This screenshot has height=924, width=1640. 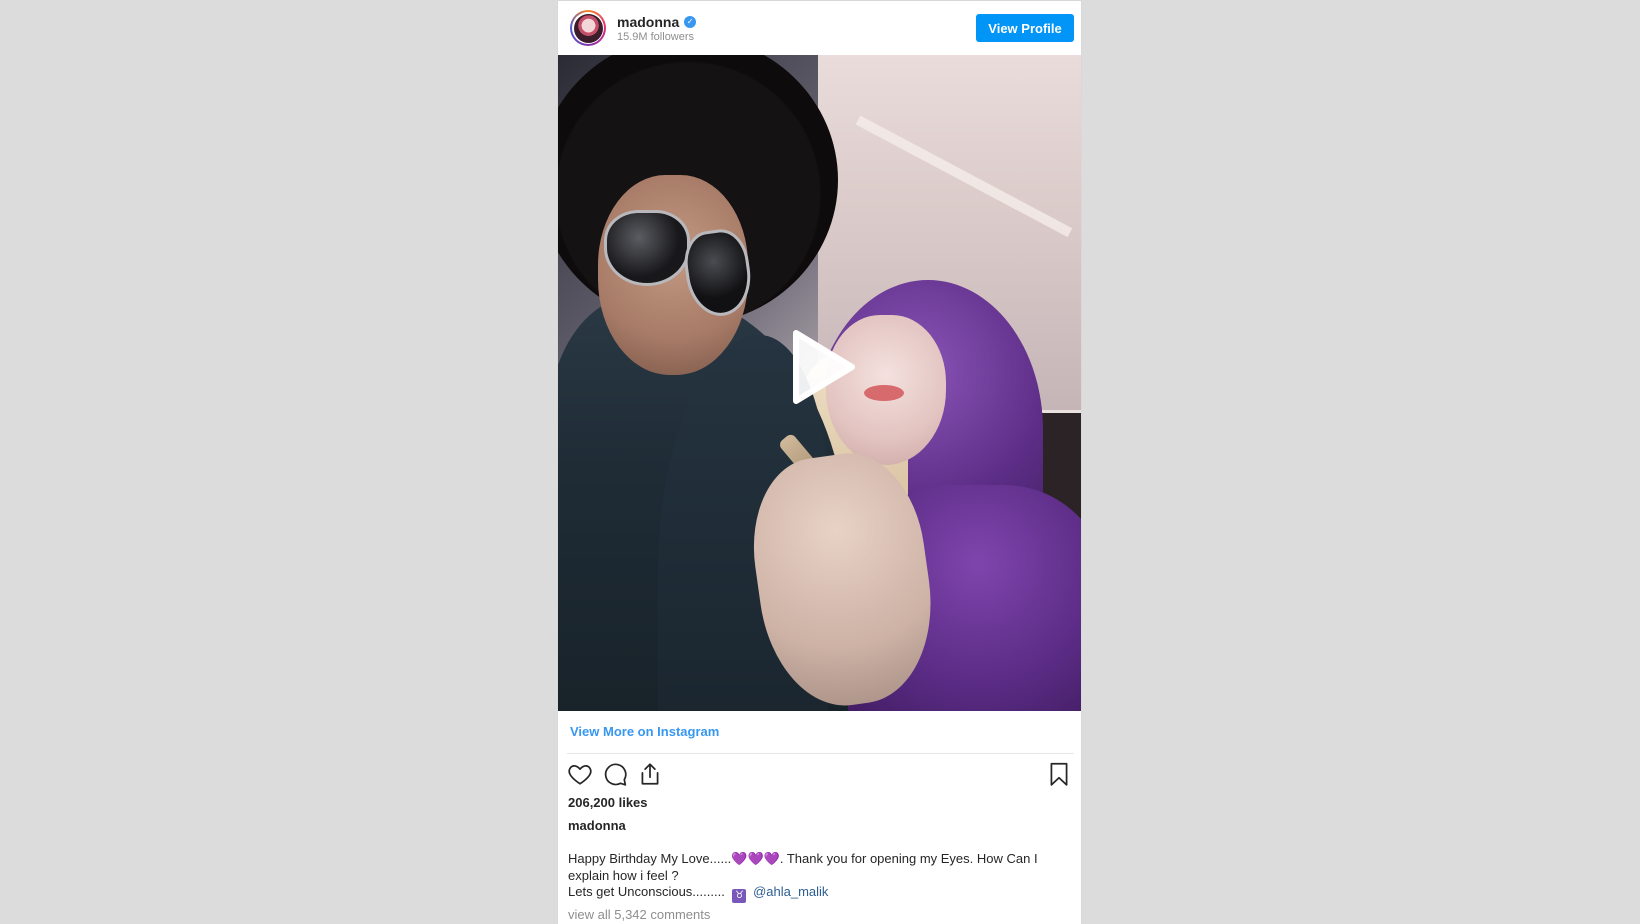 I want to click on verified-badge-icon: ✓, so click(x=690, y=22).